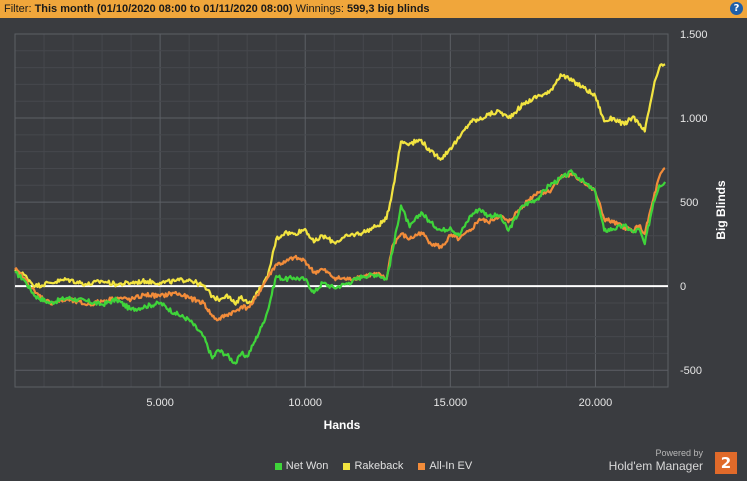  Describe the element at coordinates (596, 403) in the screenshot. I see `x-tick-label: 20.000` at that location.